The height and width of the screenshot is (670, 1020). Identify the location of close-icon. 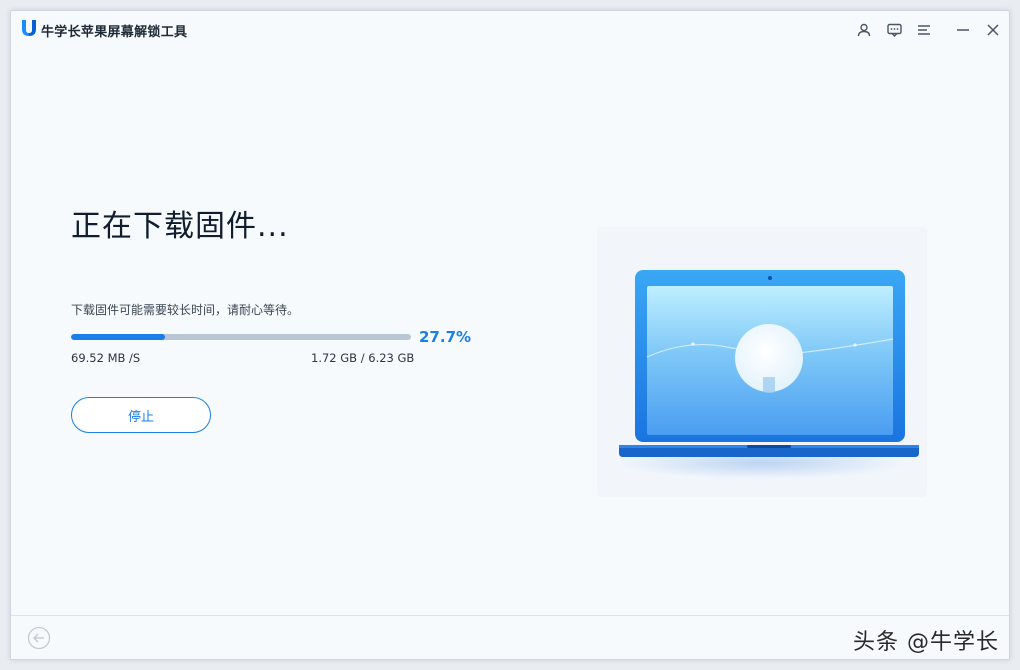
(993, 30).